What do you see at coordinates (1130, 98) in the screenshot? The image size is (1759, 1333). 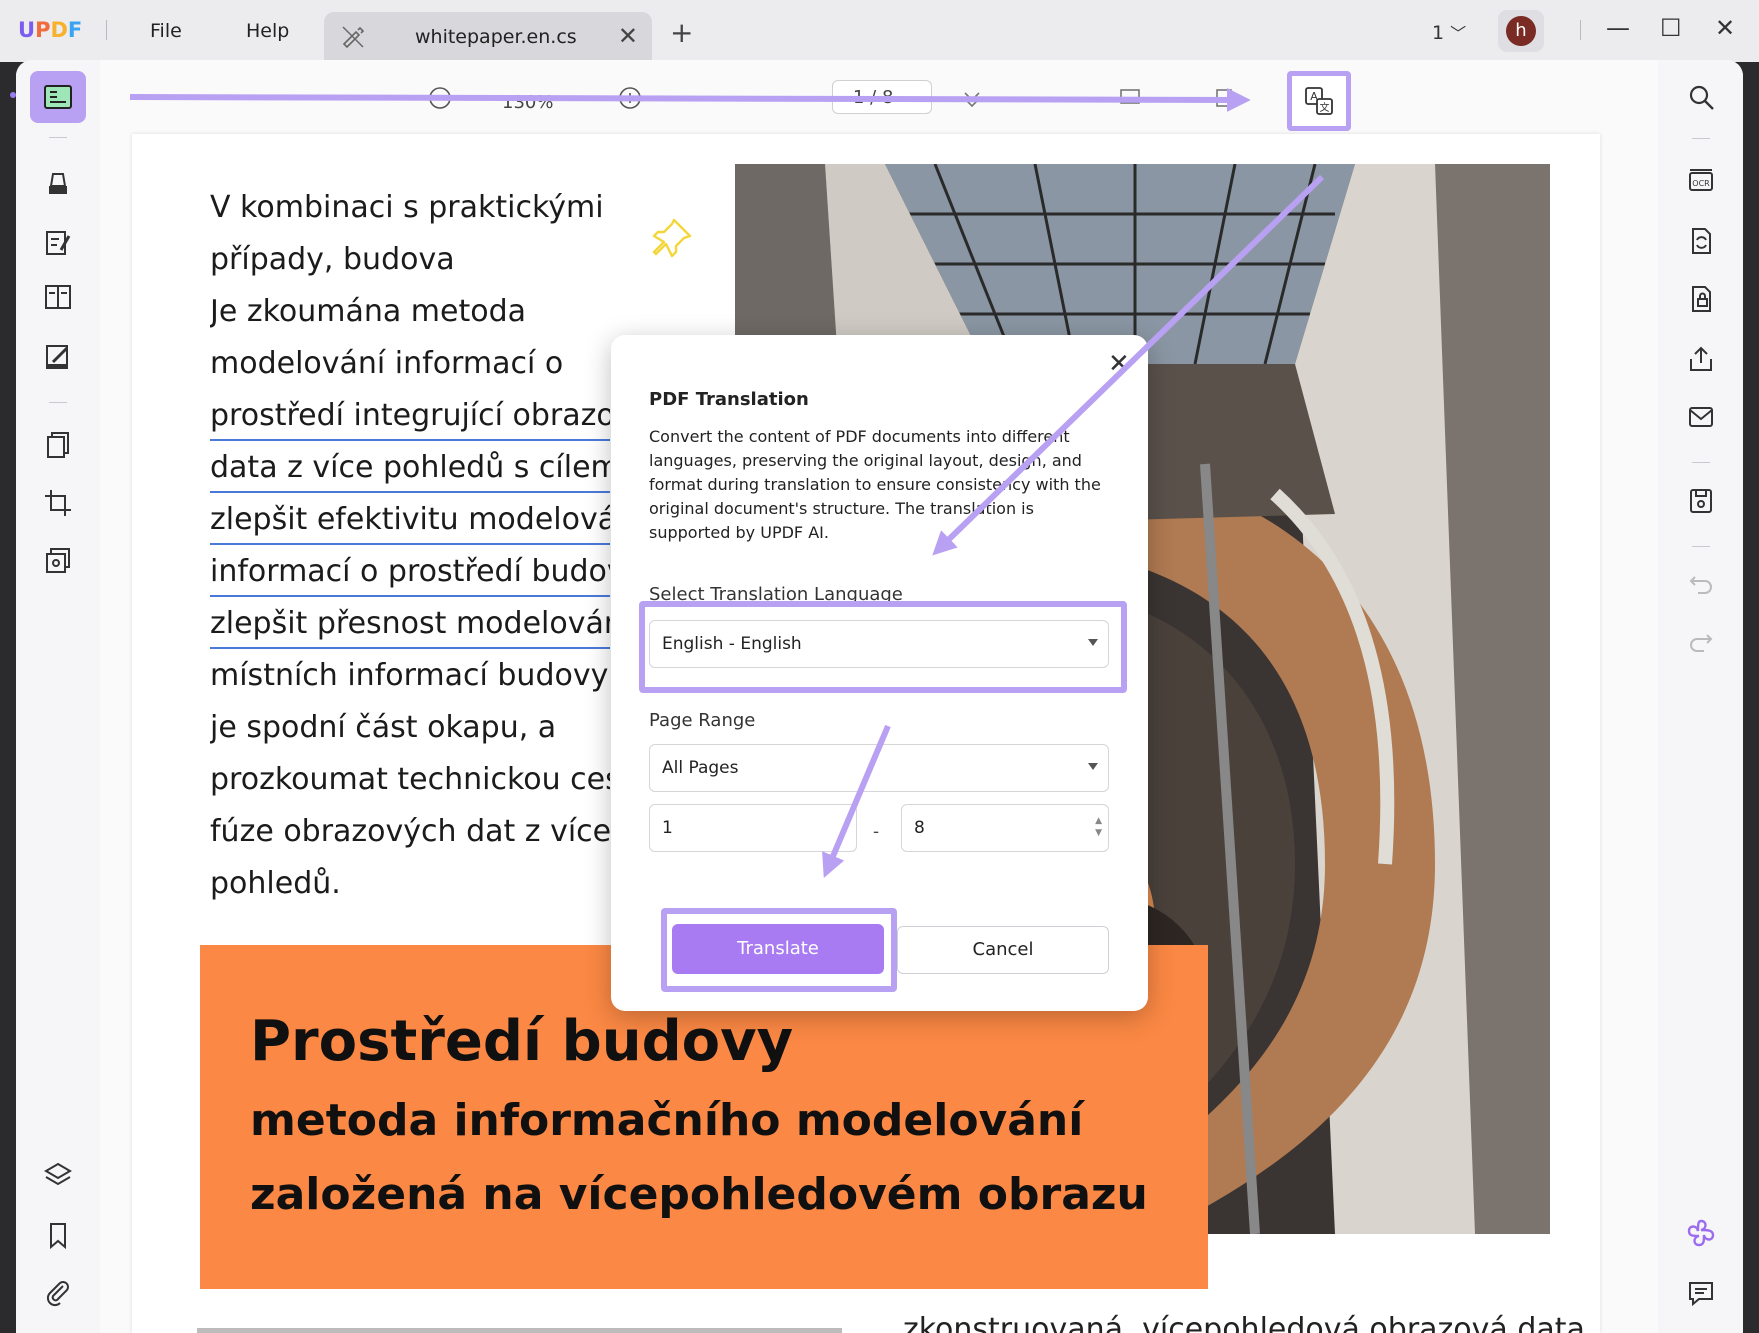 I see `presentation-icon` at bounding box center [1130, 98].